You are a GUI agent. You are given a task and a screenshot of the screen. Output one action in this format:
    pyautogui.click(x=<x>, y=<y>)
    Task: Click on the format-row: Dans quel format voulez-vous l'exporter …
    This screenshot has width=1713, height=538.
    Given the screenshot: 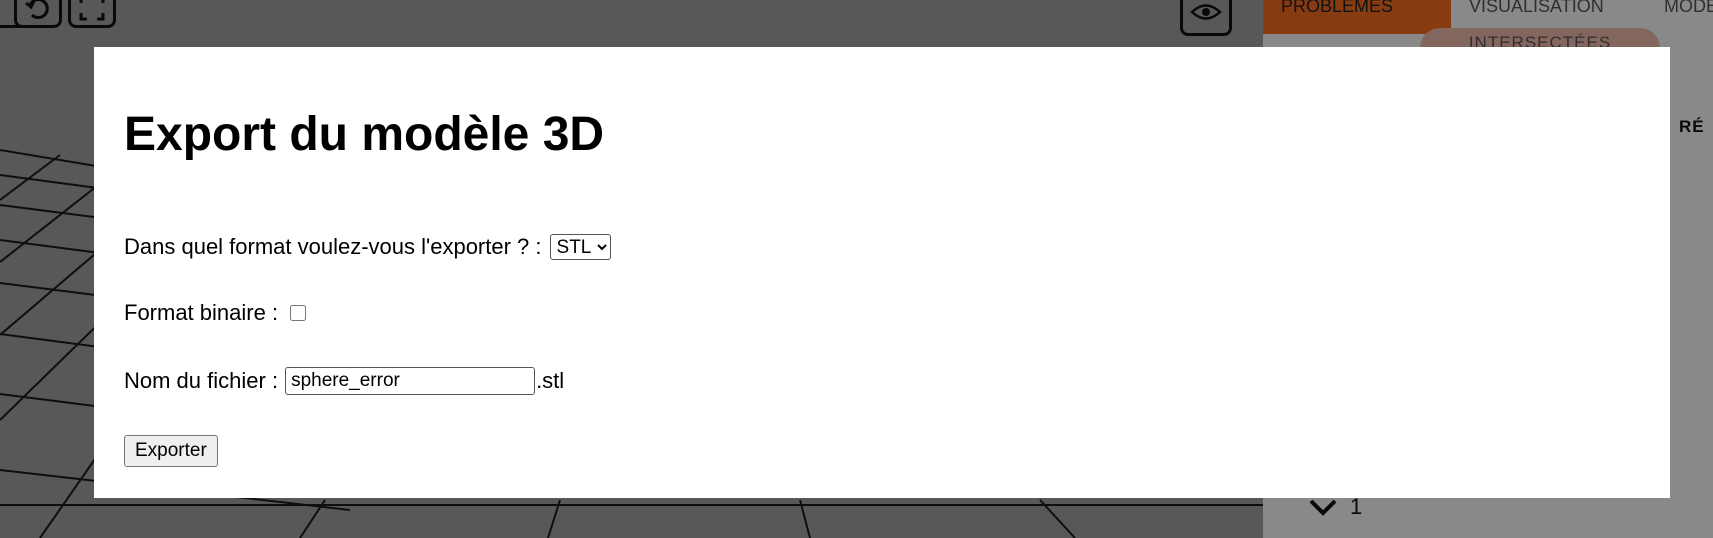 What is the action you would take?
    pyautogui.click(x=367, y=247)
    